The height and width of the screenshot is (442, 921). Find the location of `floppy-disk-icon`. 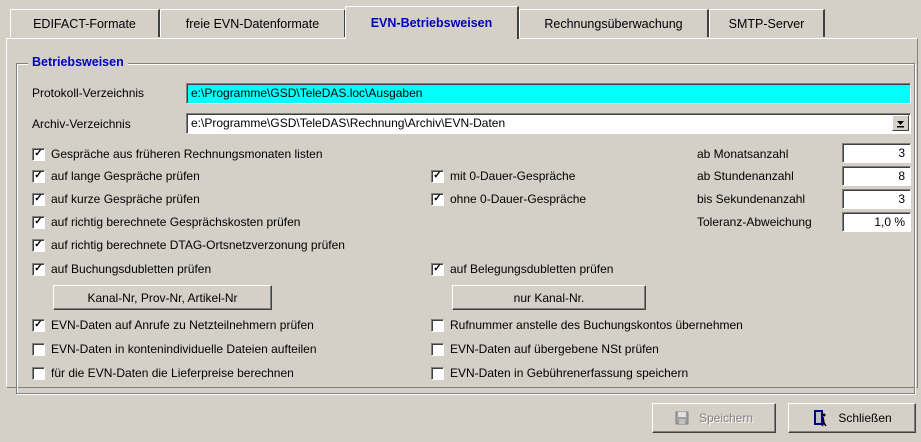

floppy-disk-icon is located at coordinates (682, 418).